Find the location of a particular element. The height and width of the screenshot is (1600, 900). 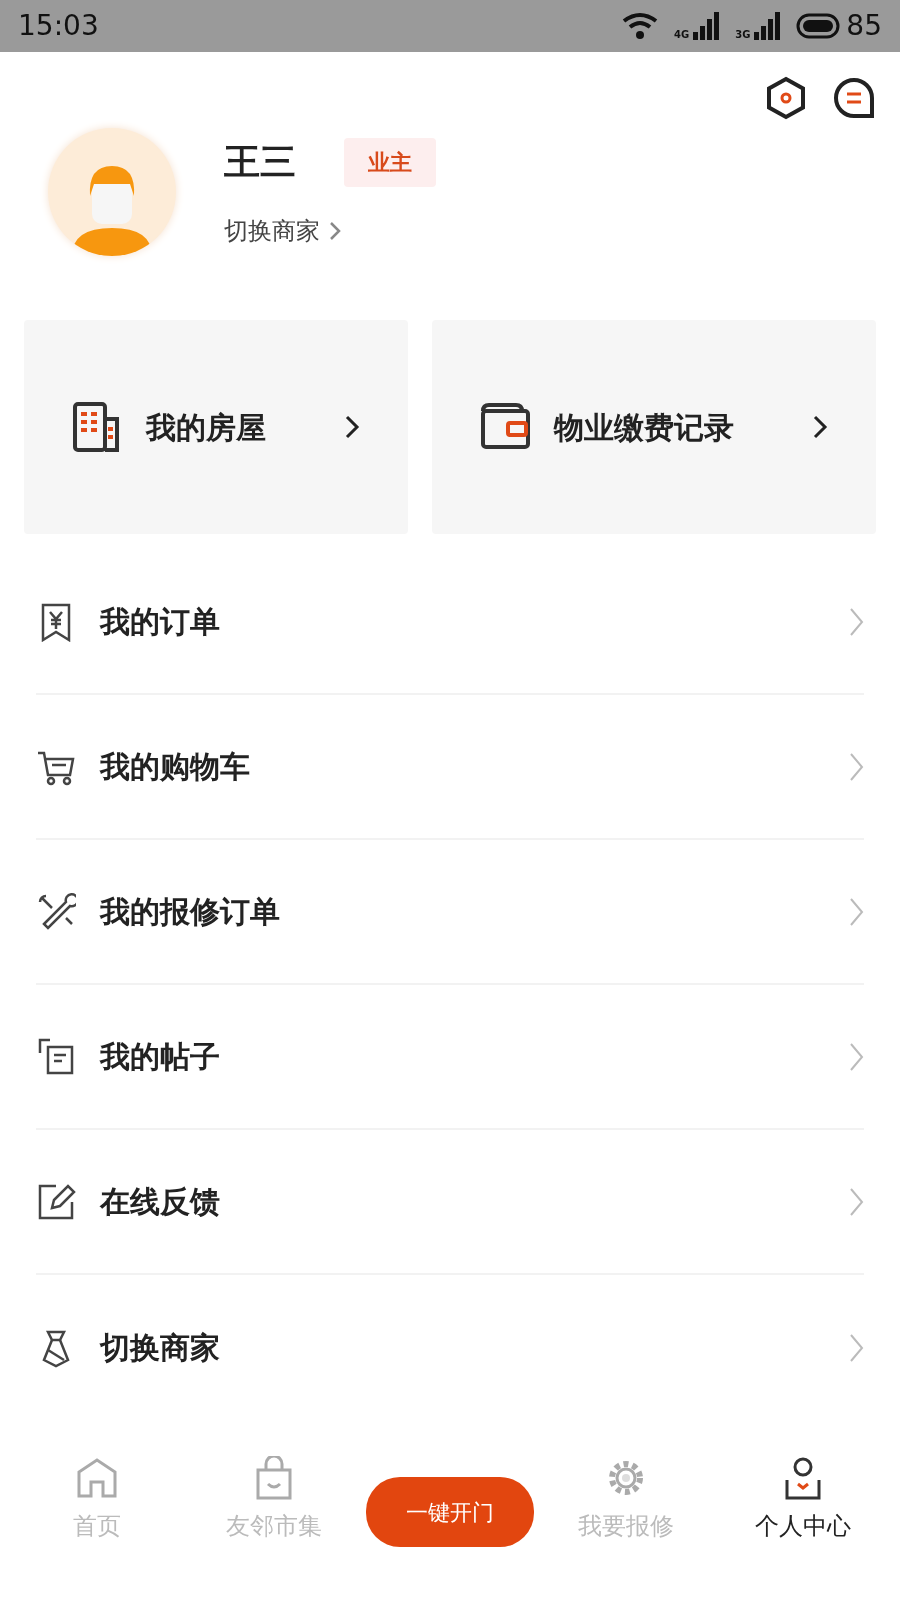

payment-record-card: 物业缴费记录 is located at coordinates (654, 427).